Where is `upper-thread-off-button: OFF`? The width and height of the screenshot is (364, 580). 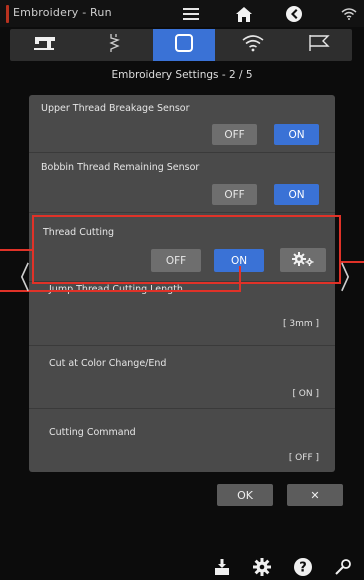
upper-thread-off-button: OFF is located at coordinates (234, 134).